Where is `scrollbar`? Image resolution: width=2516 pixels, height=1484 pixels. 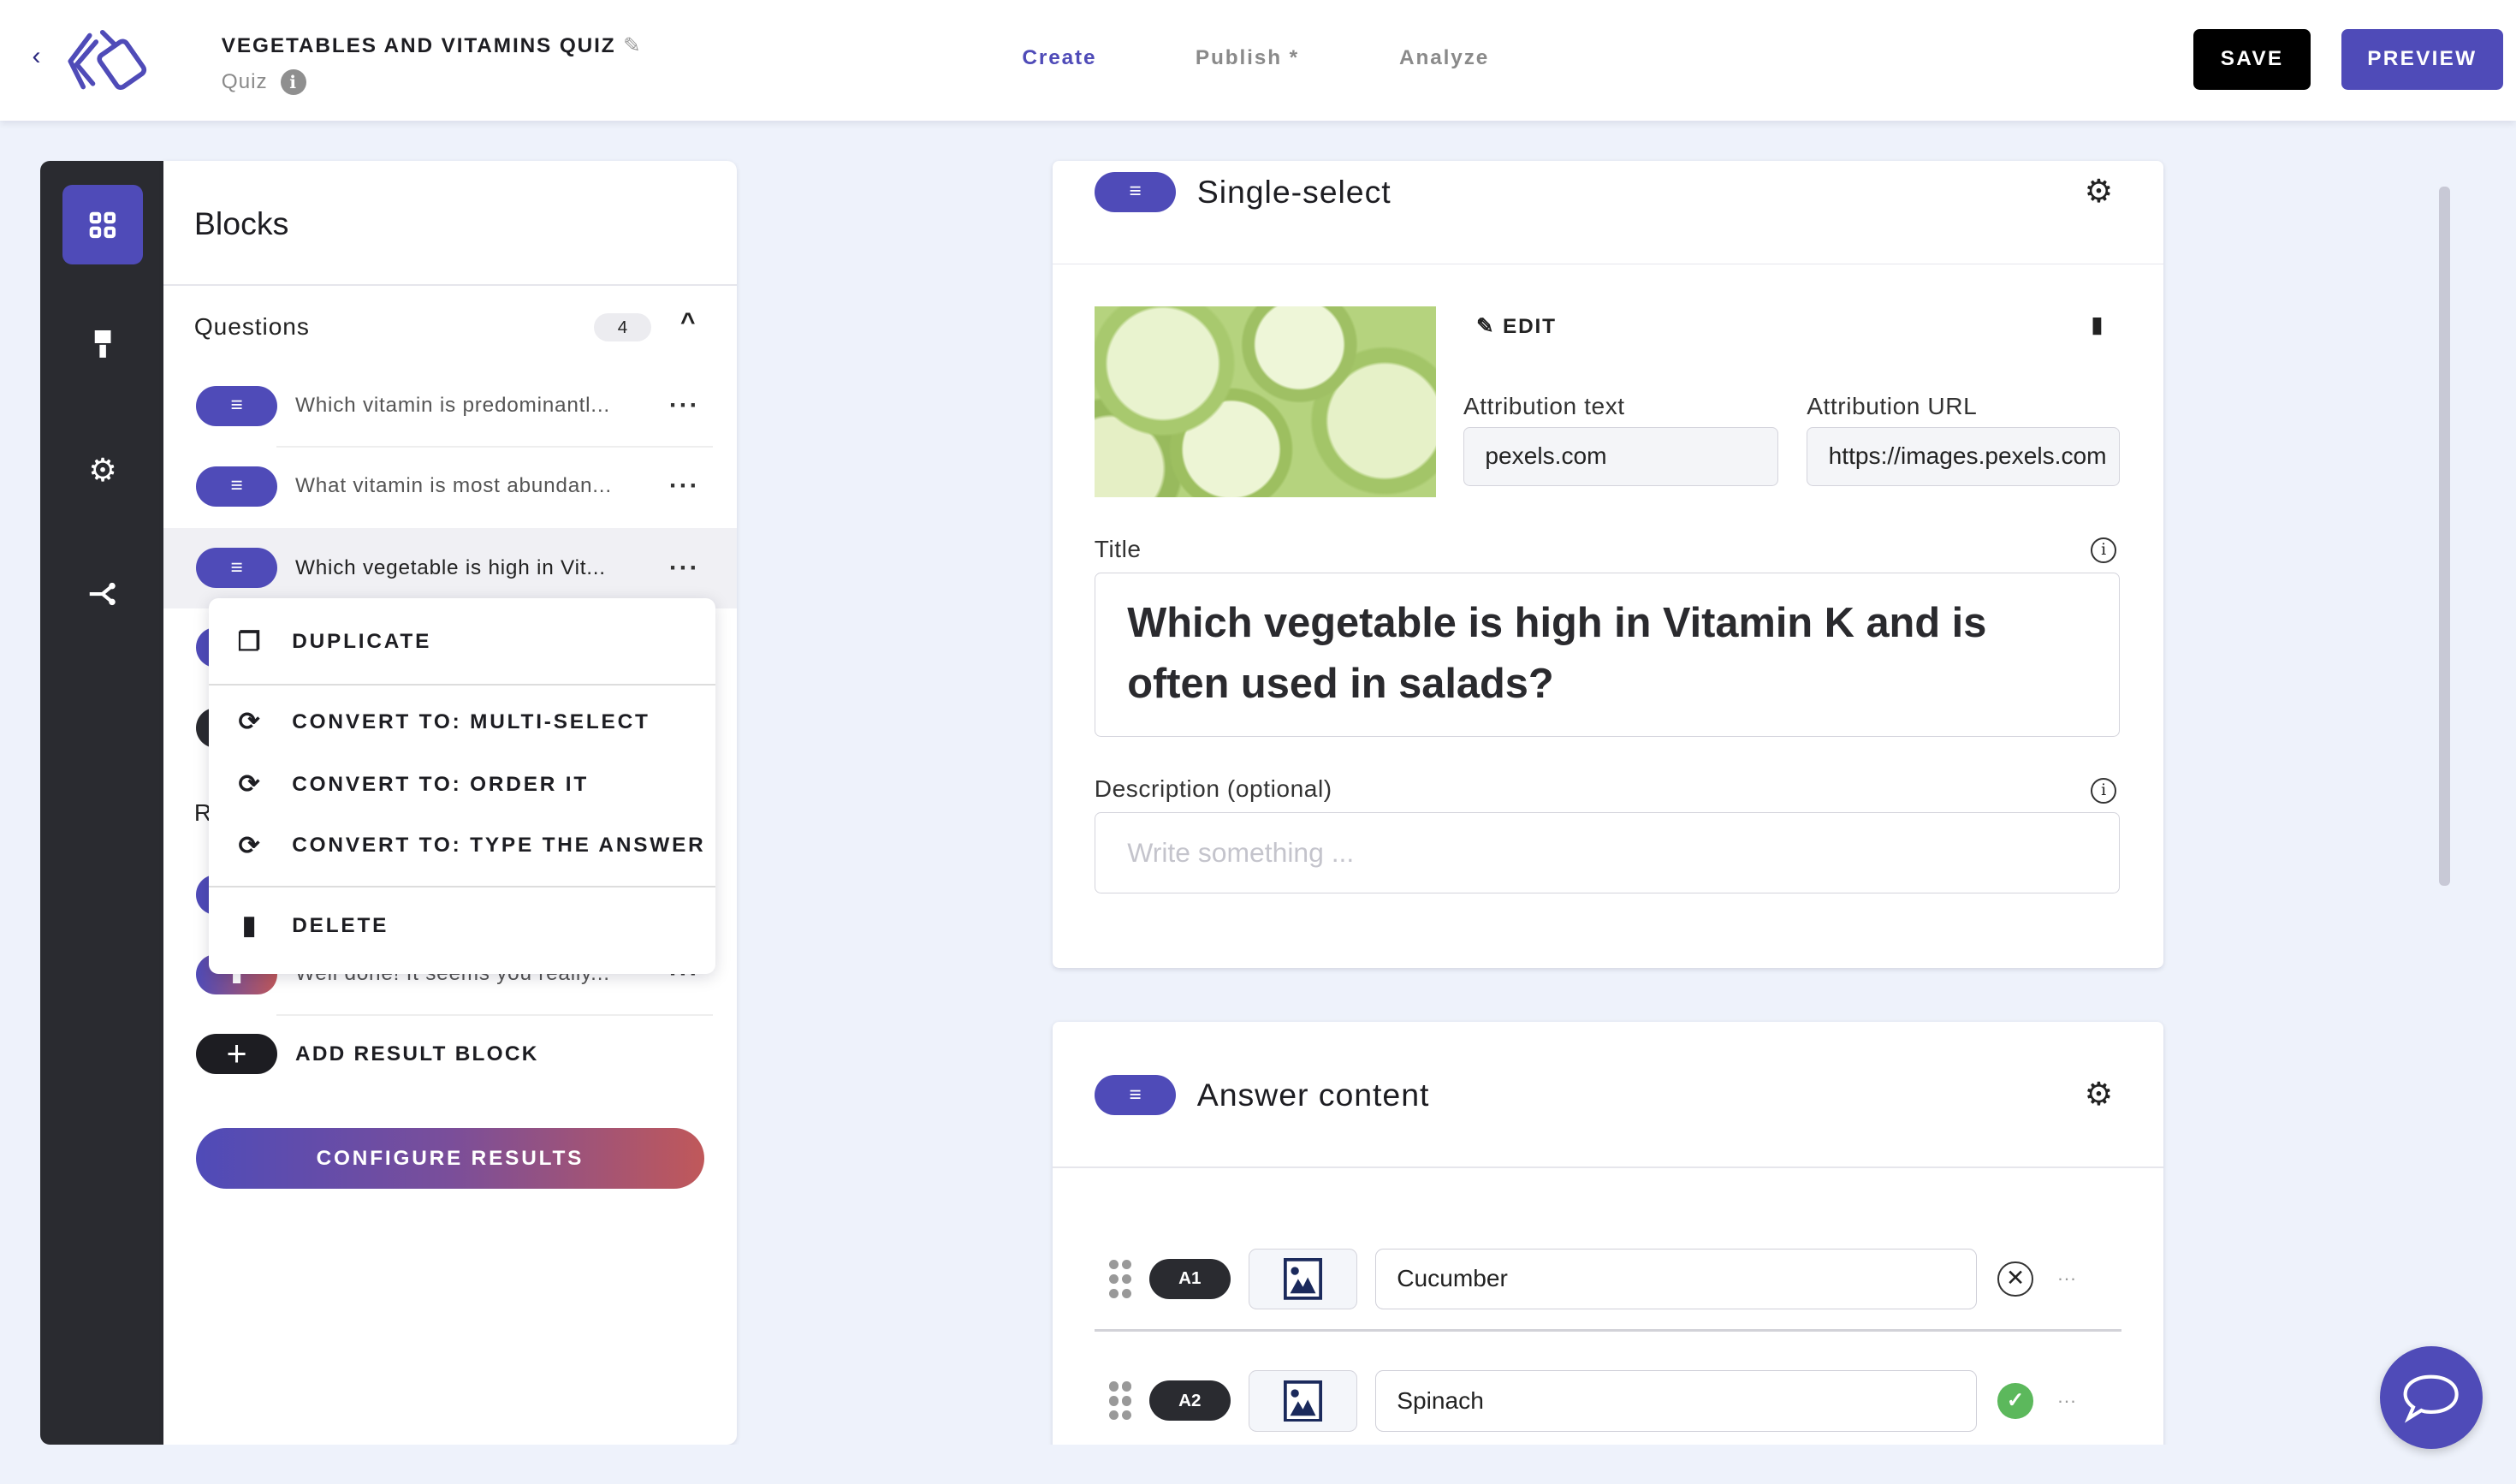 scrollbar is located at coordinates (2445, 536).